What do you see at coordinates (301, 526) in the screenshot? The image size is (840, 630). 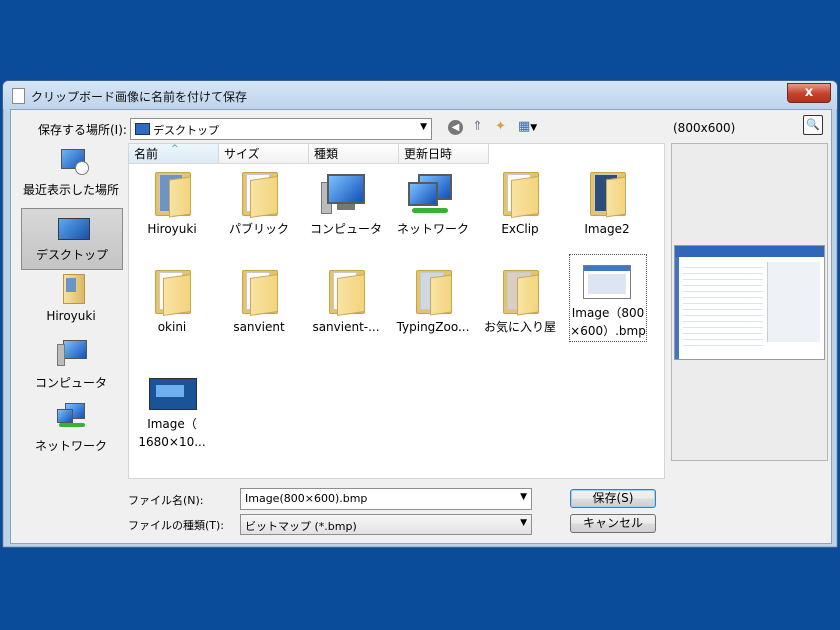 I see `filetype-value: ビットマップ (*.bmp)` at bounding box center [301, 526].